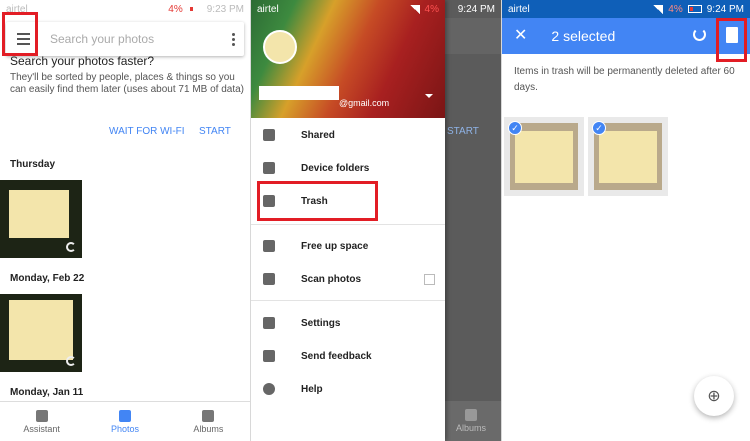 The image size is (750, 441). I want to click on dimmed-albums: Albums, so click(471, 421).